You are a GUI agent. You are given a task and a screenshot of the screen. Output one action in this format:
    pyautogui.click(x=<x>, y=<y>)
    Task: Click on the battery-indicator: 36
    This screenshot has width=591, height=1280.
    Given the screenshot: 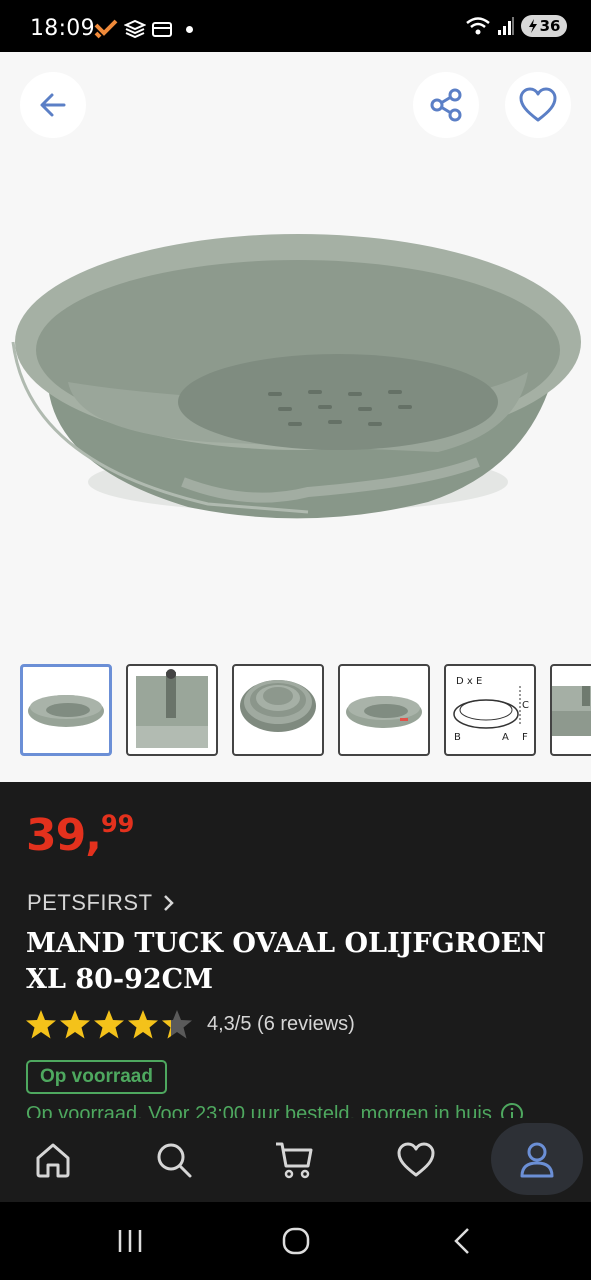 What is the action you would take?
    pyautogui.click(x=544, y=26)
    